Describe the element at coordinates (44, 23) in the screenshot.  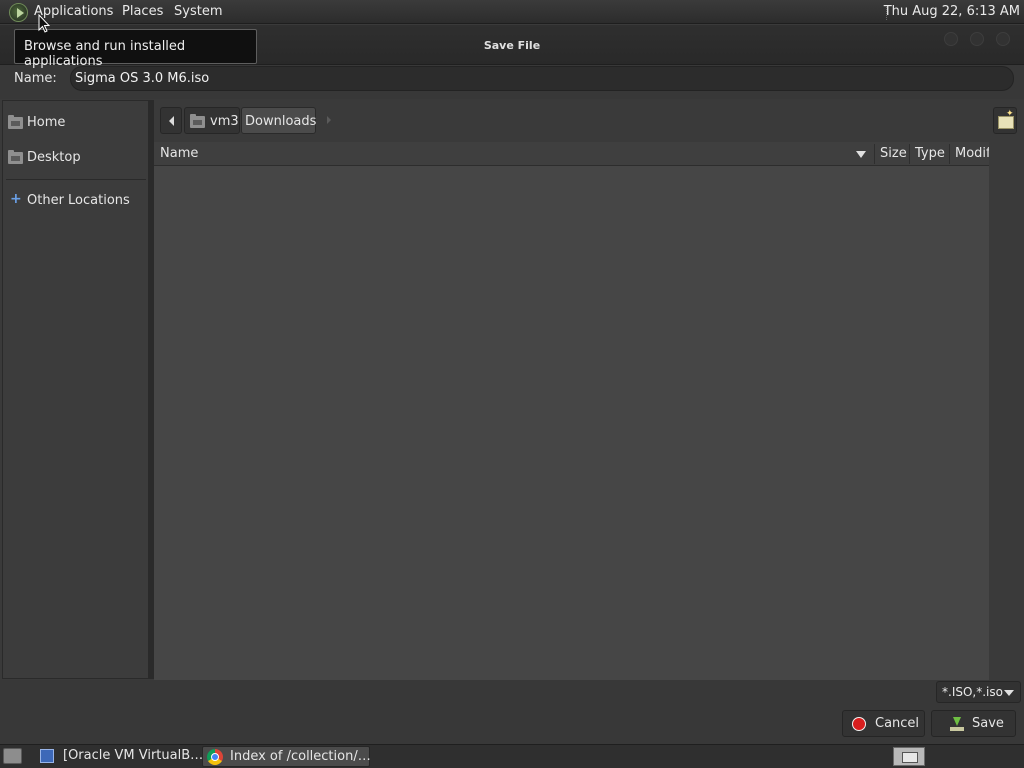
I see `mouse-cursor-icon` at that location.